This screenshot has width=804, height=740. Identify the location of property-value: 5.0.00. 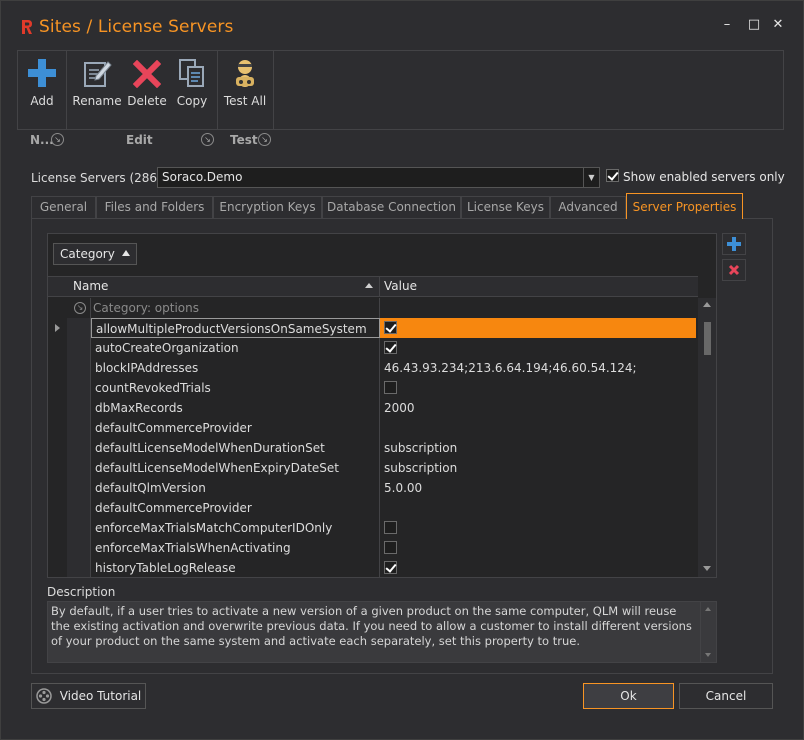
(538, 488).